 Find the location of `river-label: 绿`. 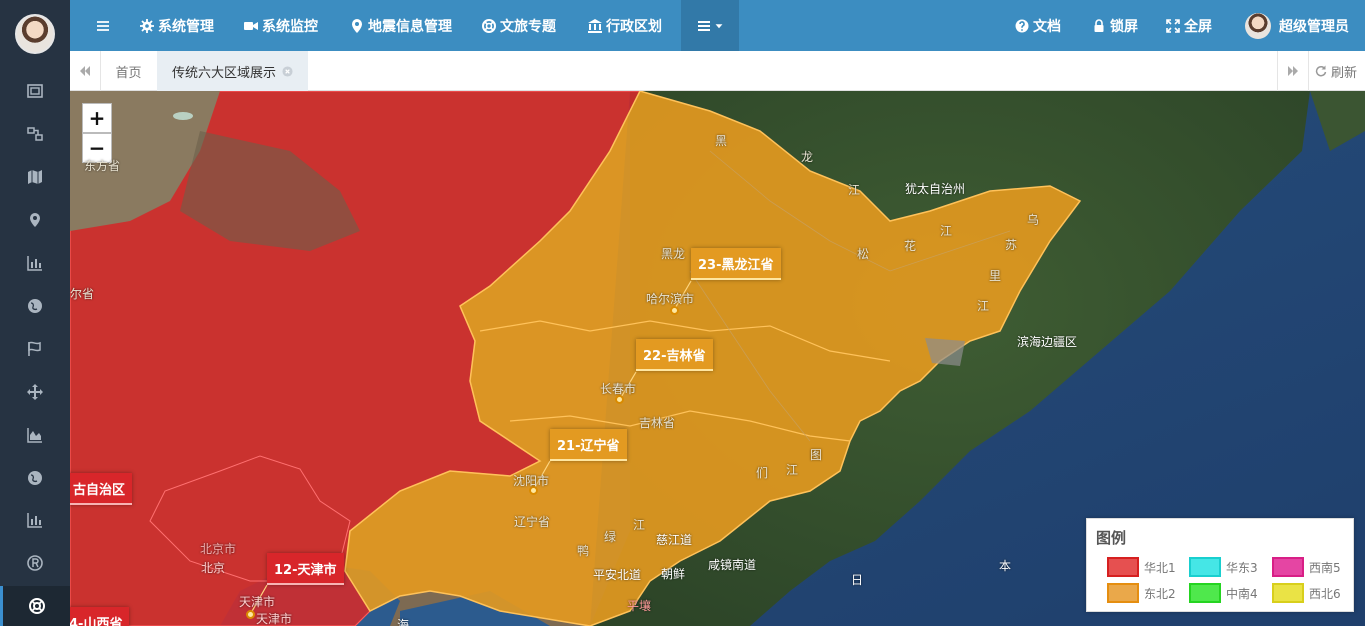

river-label: 绿 is located at coordinates (610, 537).